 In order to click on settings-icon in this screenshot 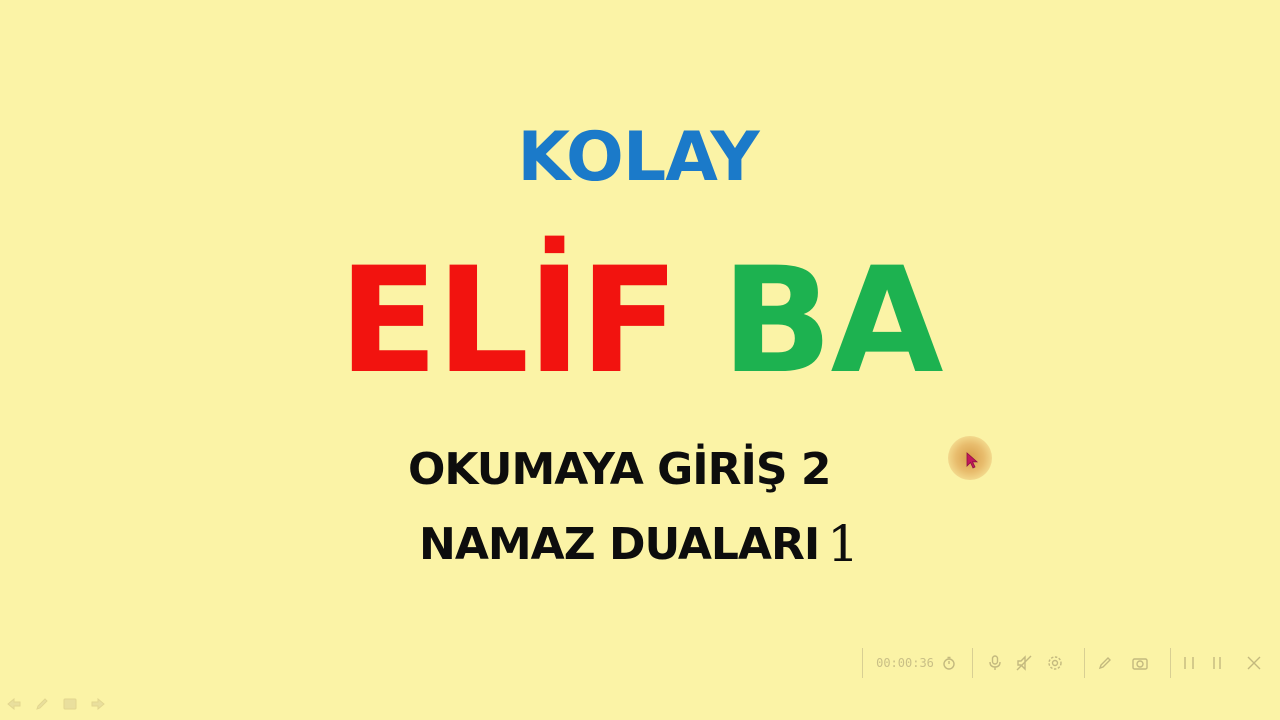, I will do `click(1055, 663)`.